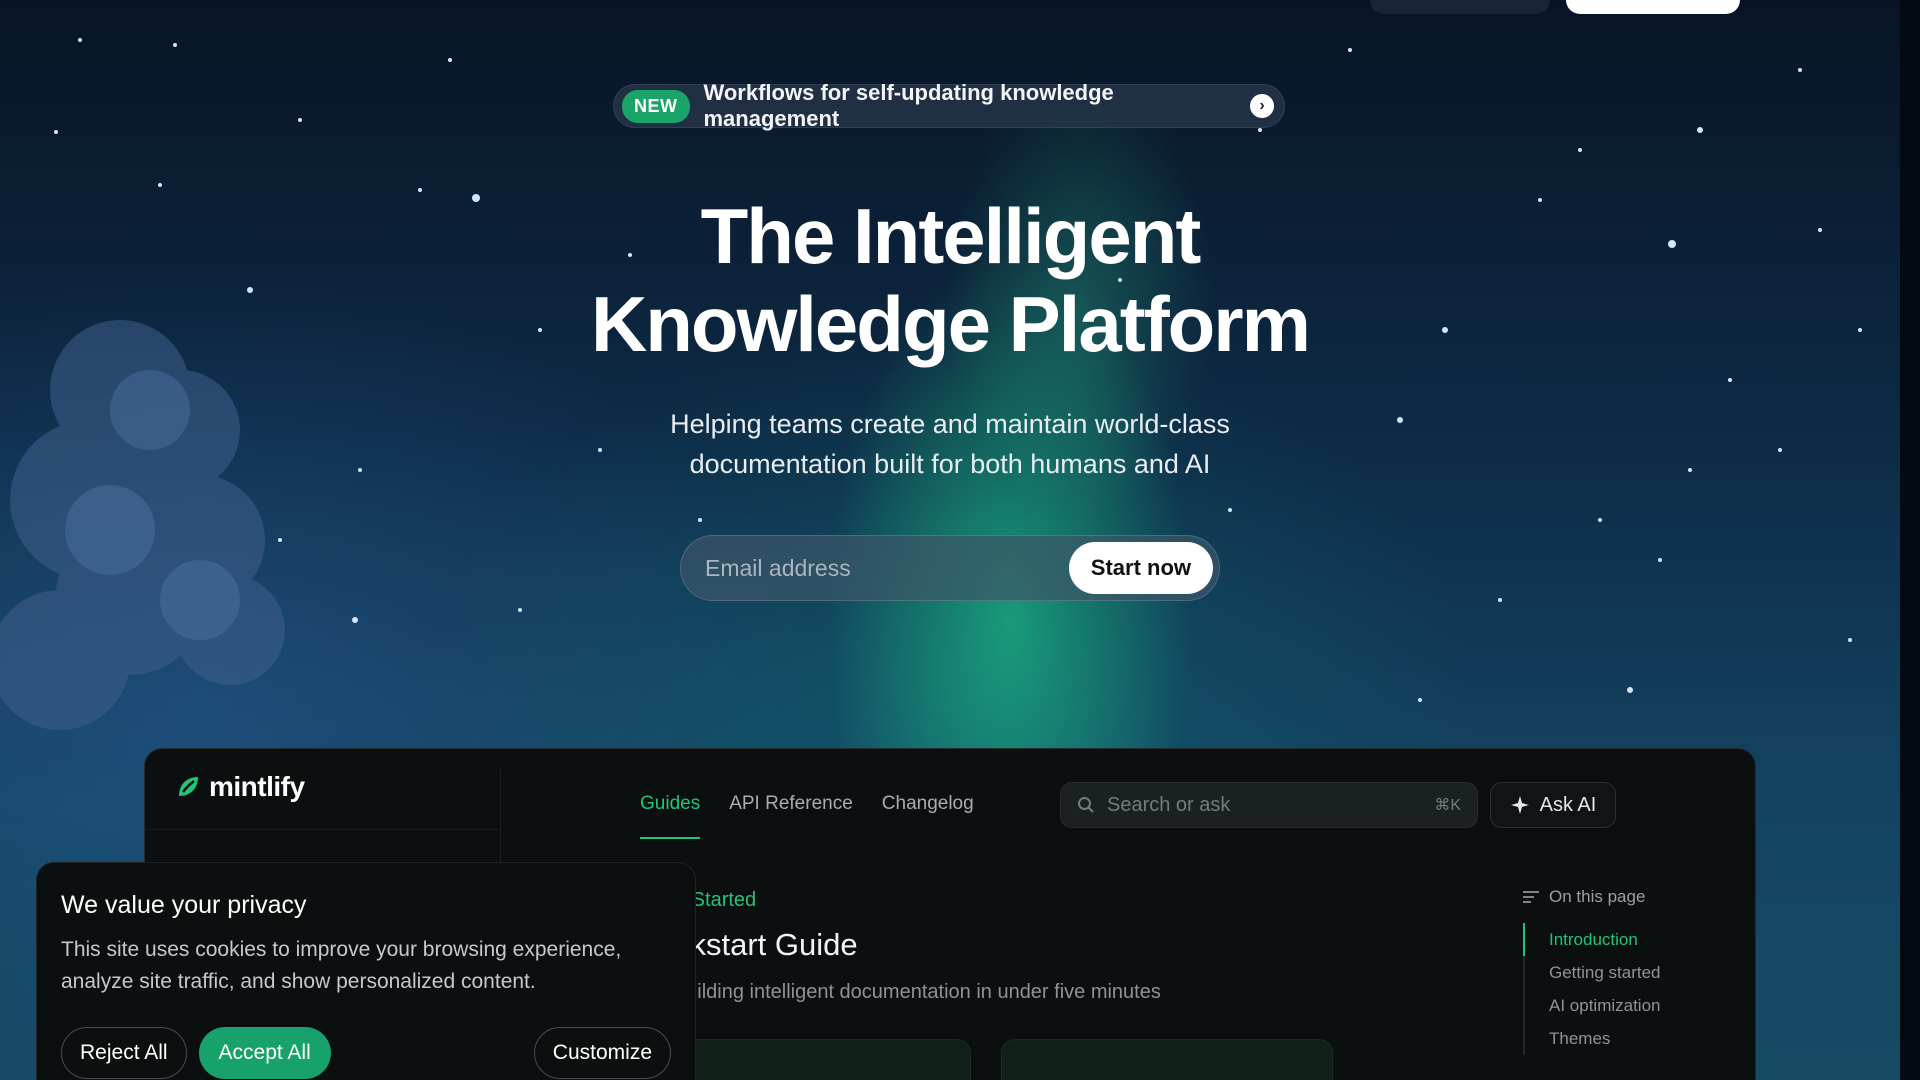 Image resolution: width=1920 pixels, height=1080 pixels. I want to click on new-badge: NEW, so click(656, 106).